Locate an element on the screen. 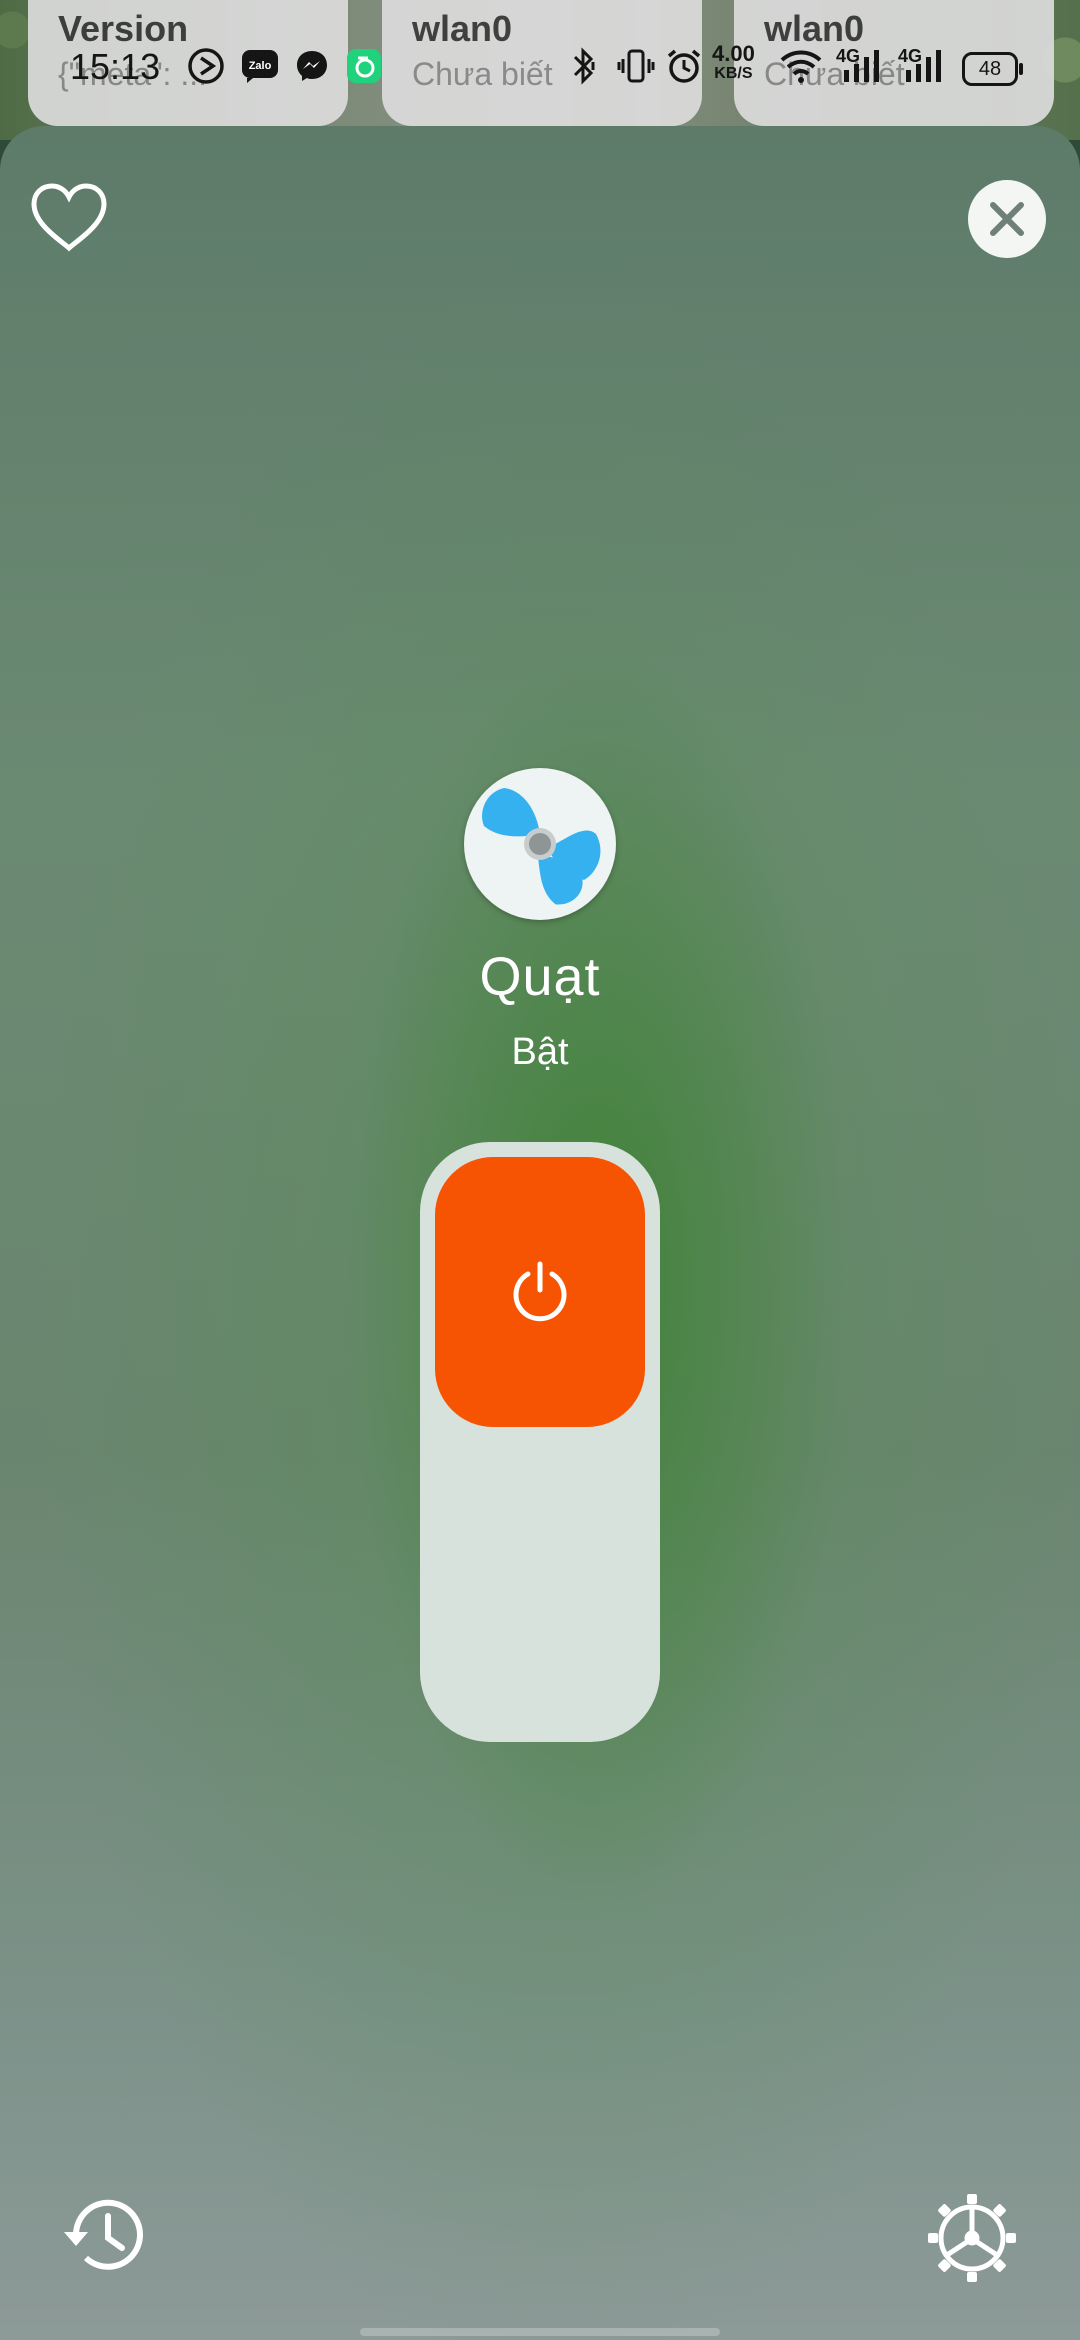 This screenshot has height=2340, width=1080. status-bar: 15:13 Zalo 4.00 KB/S 4G 4G 48 is located at coordinates (540, 65).